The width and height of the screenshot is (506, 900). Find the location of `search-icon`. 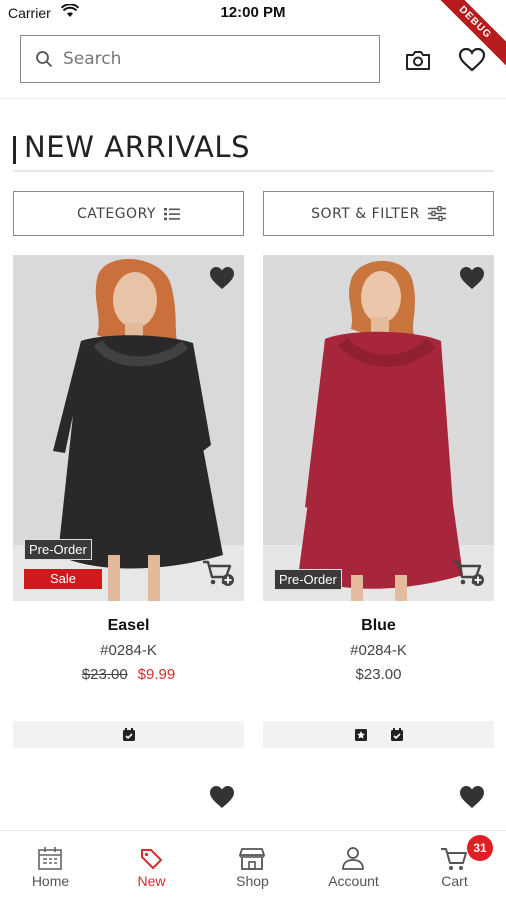

search-icon is located at coordinates (44, 59).